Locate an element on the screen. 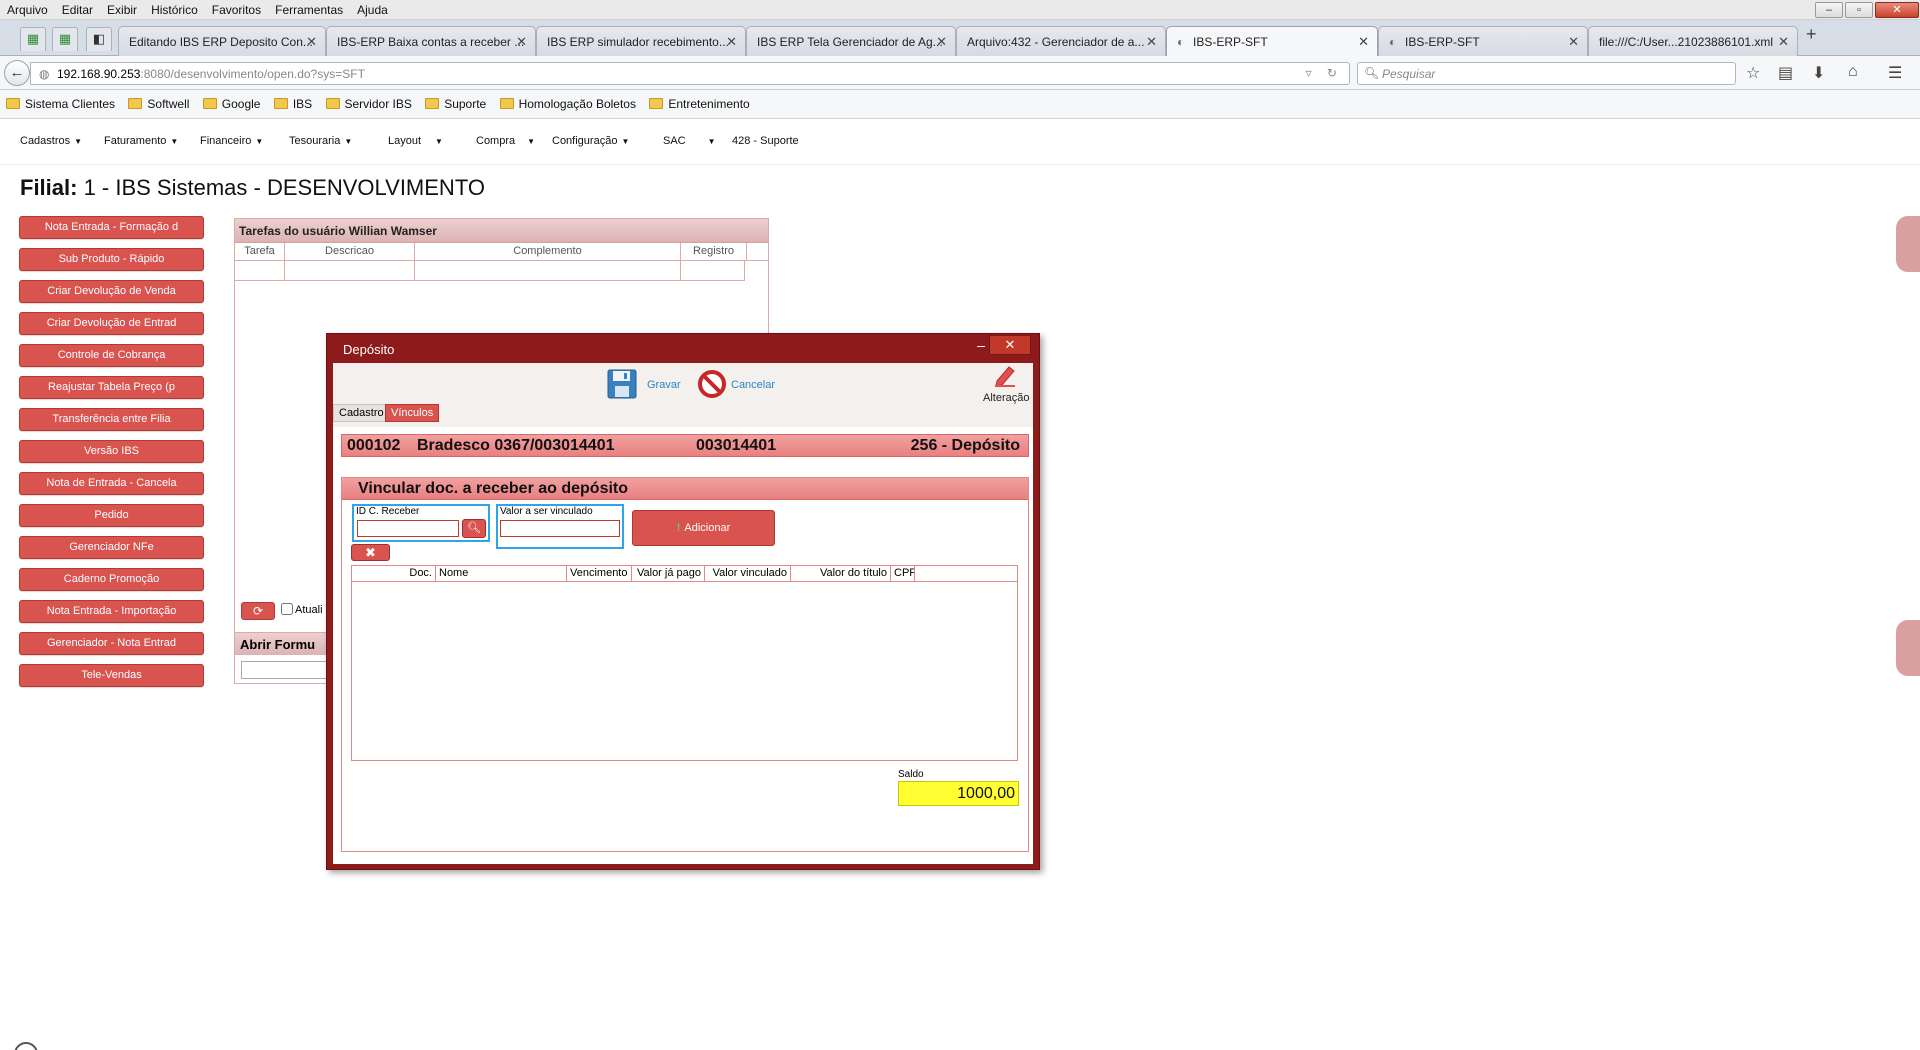  nav-faturamento: Faturamento ▼ is located at coordinates (141, 141).